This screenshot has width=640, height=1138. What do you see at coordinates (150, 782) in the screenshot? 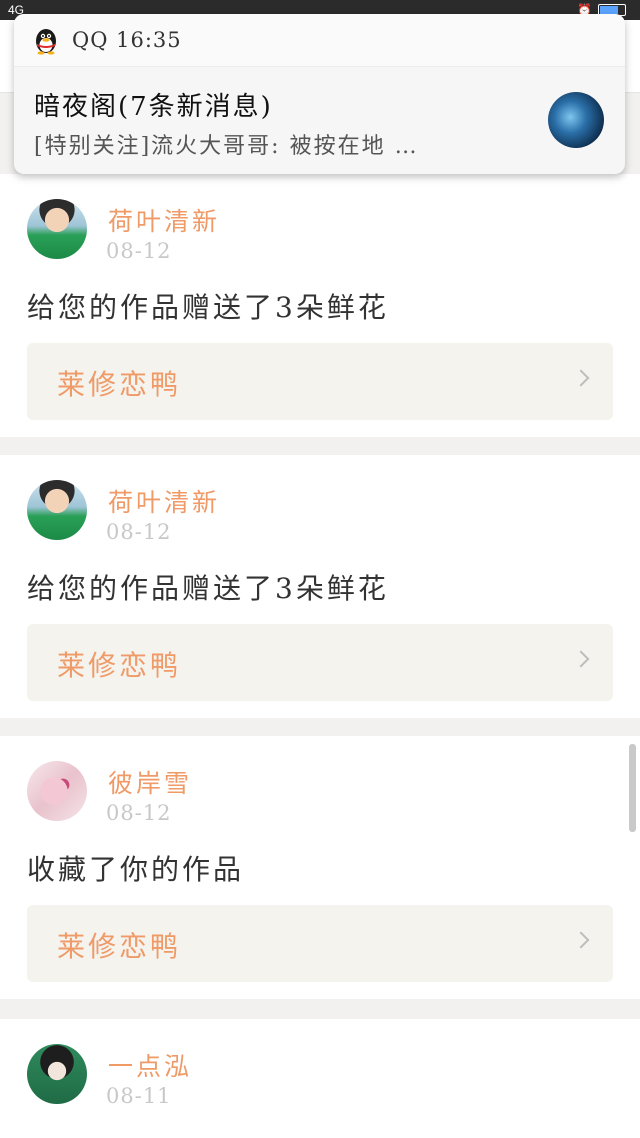
I see `username: 彼岸雪` at bounding box center [150, 782].